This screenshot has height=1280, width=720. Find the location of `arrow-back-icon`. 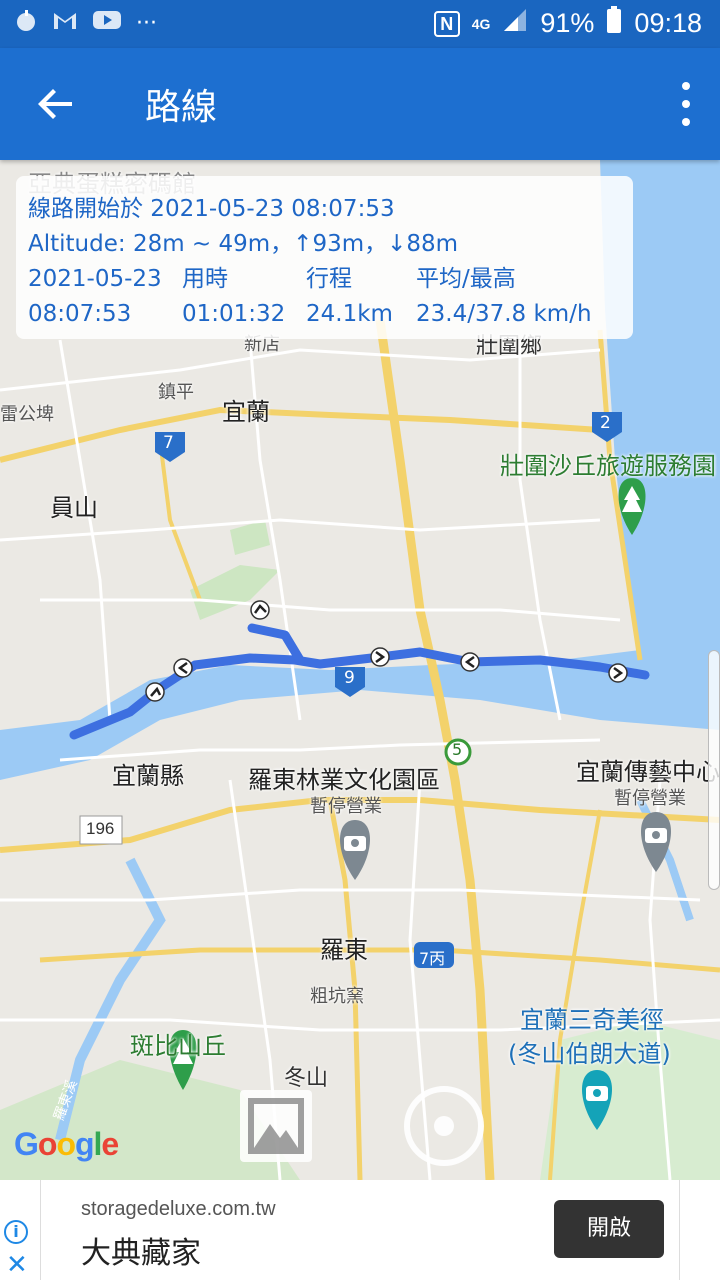

arrow-back-icon is located at coordinates (56, 104).